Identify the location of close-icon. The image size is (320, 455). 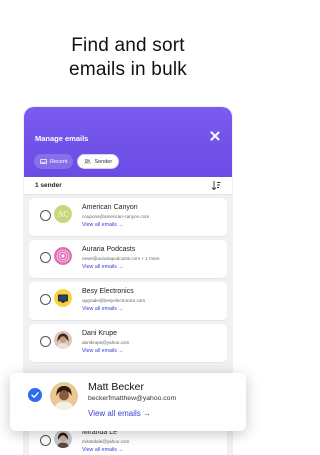
(215, 136).